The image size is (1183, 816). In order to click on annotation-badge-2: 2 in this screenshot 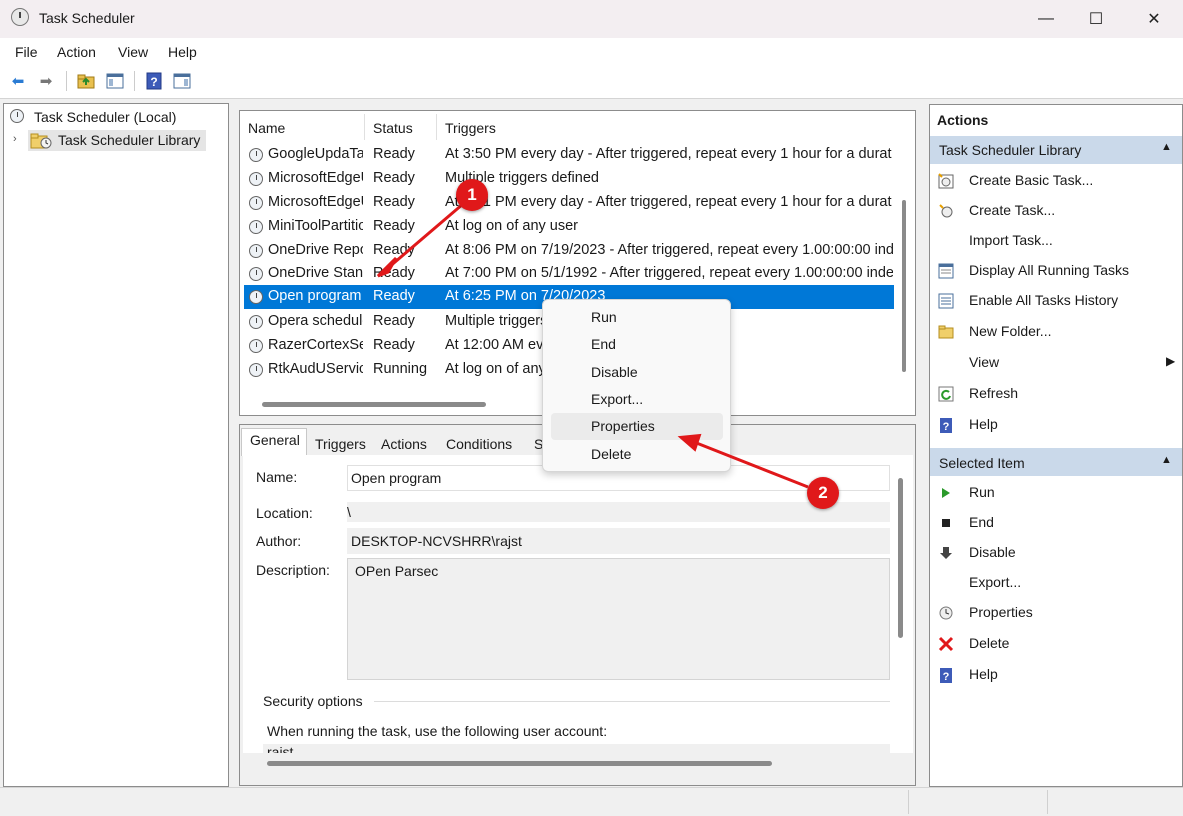, I will do `click(823, 493)`.